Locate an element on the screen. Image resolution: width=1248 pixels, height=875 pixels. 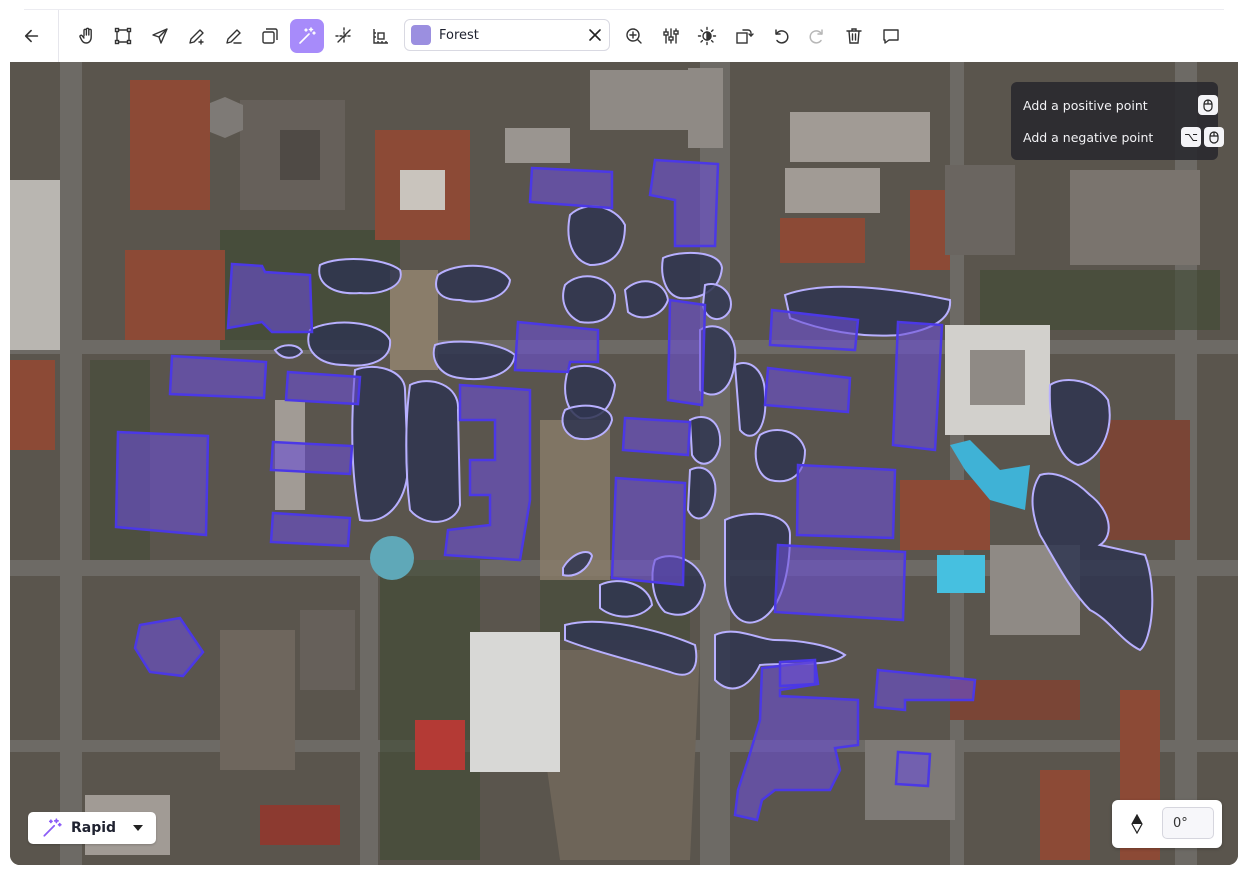
select-tool-button is located at coordinates (160, 36).